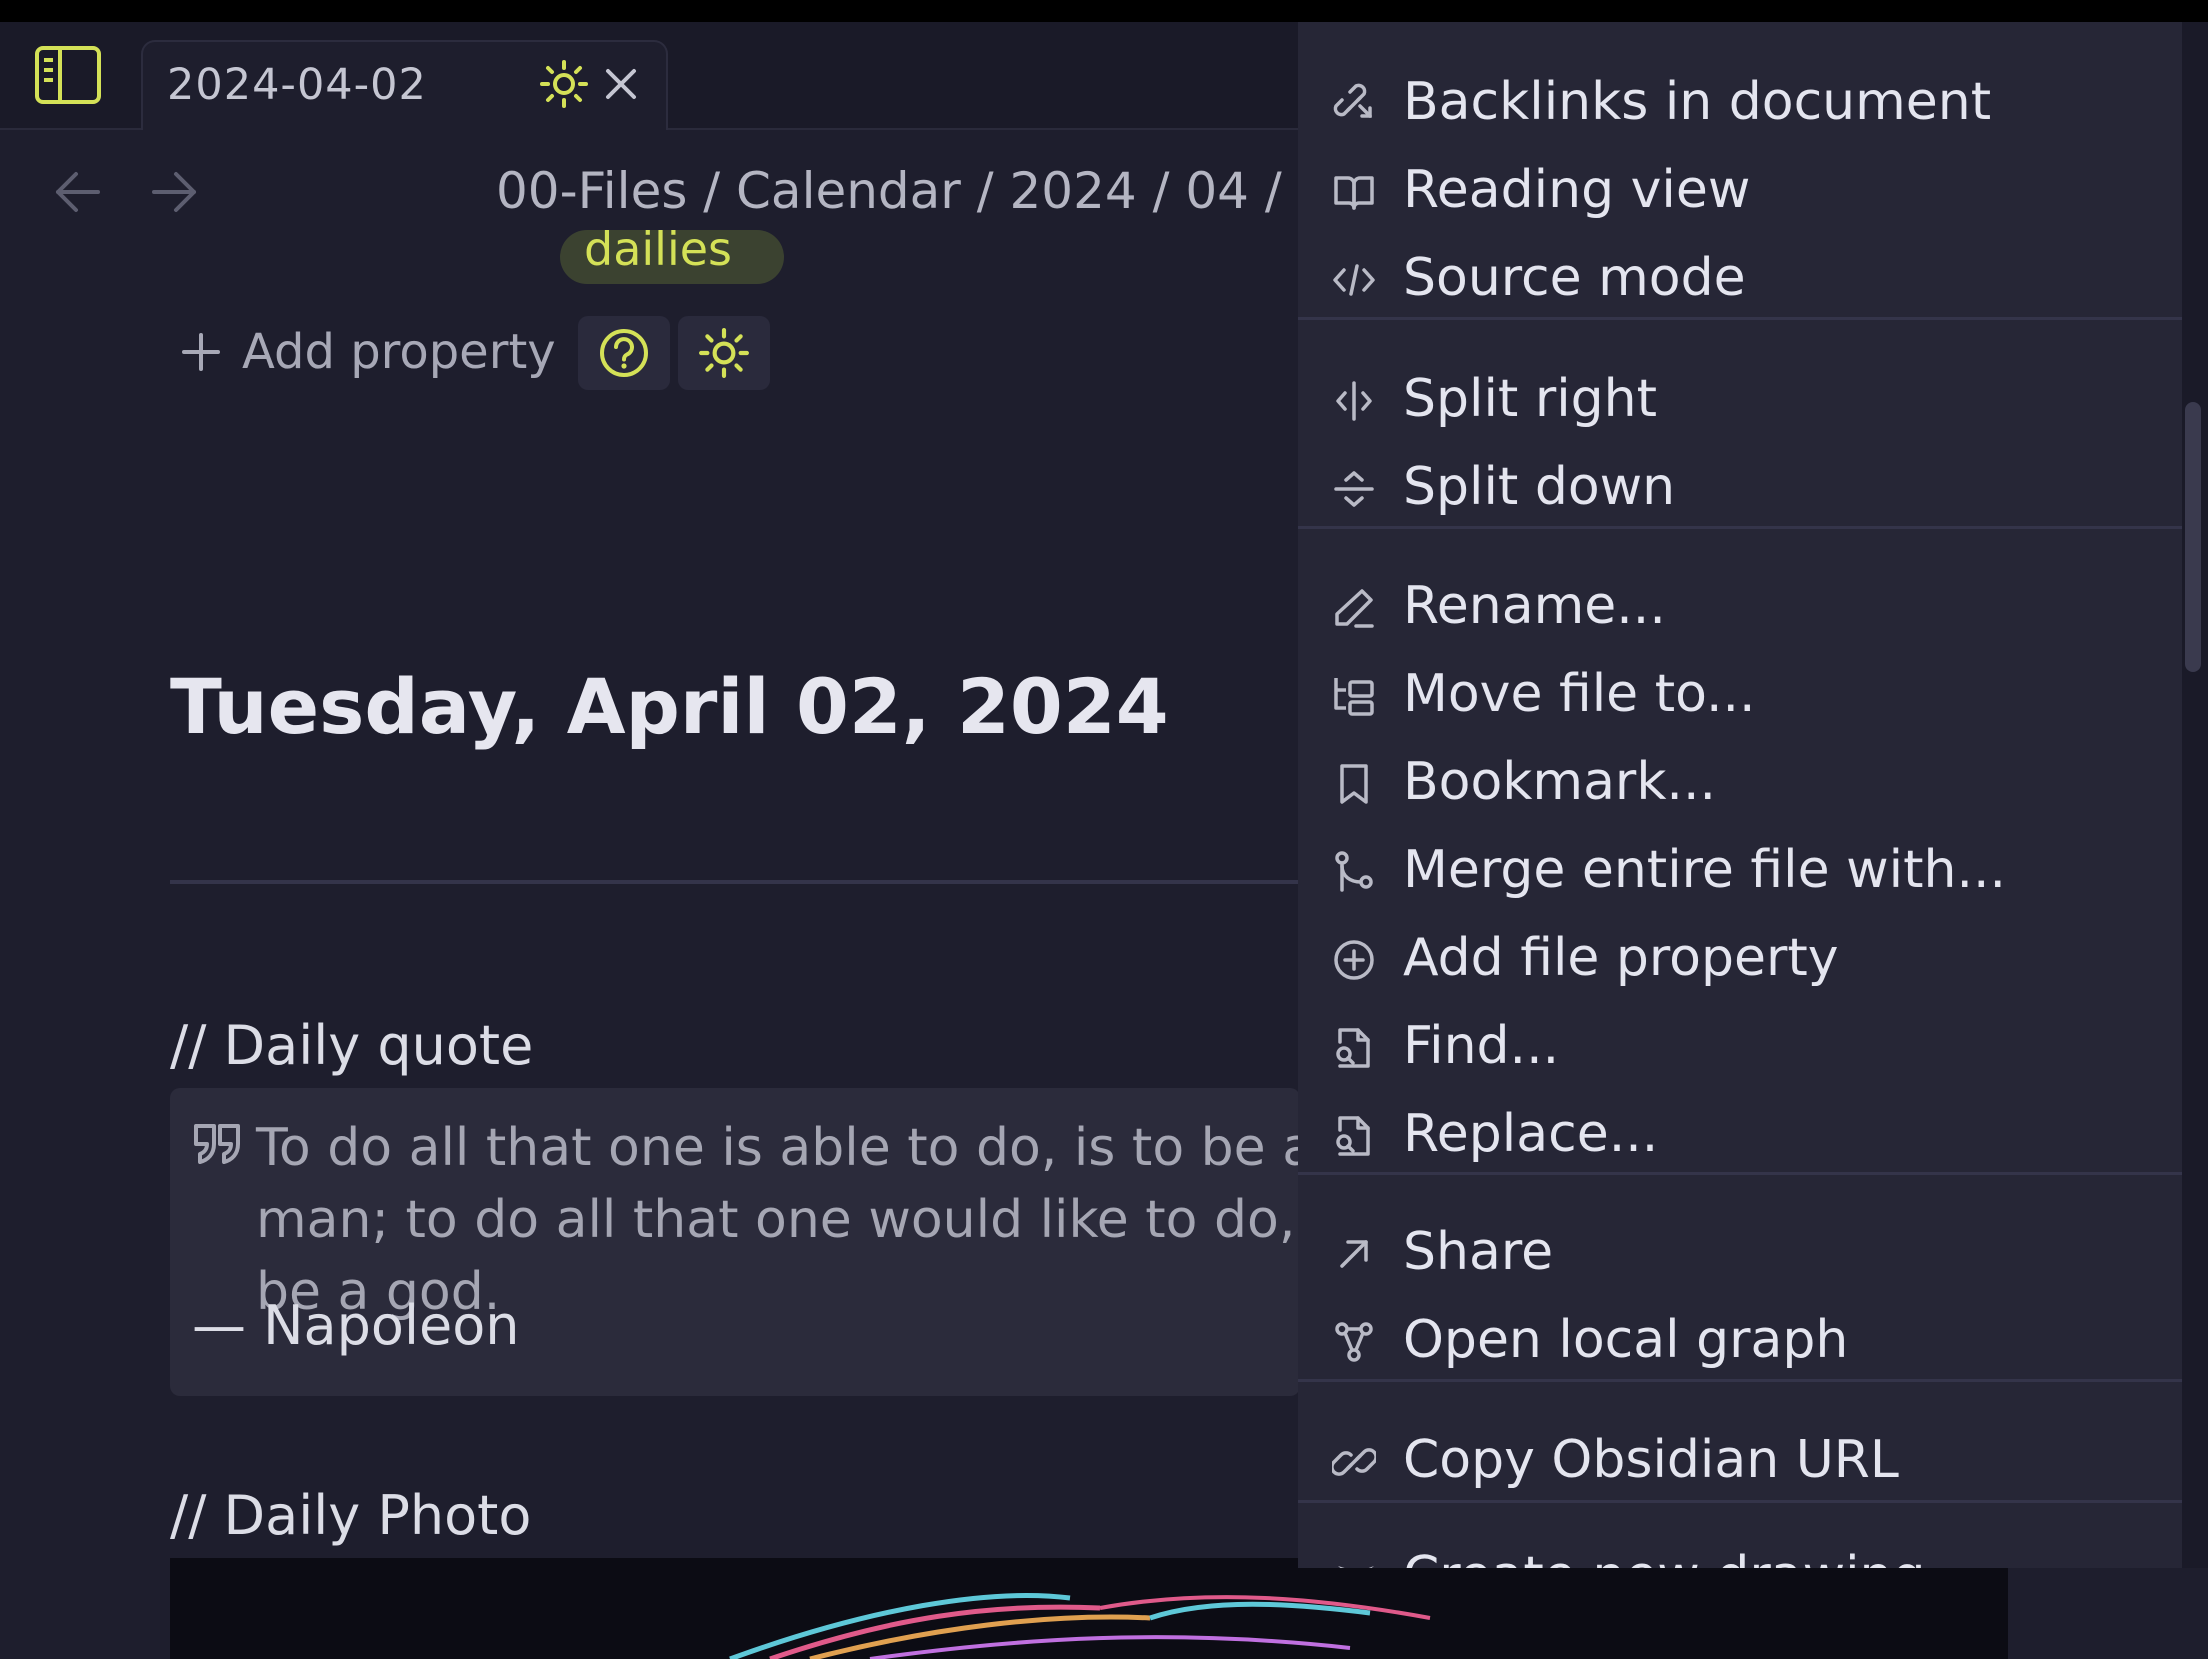 This screenshot has width=2208, height=1659. What do you see at coordinates (217, 1144) in the screenshot?
I see `quote-icon` at bounding box center [217, 1144].